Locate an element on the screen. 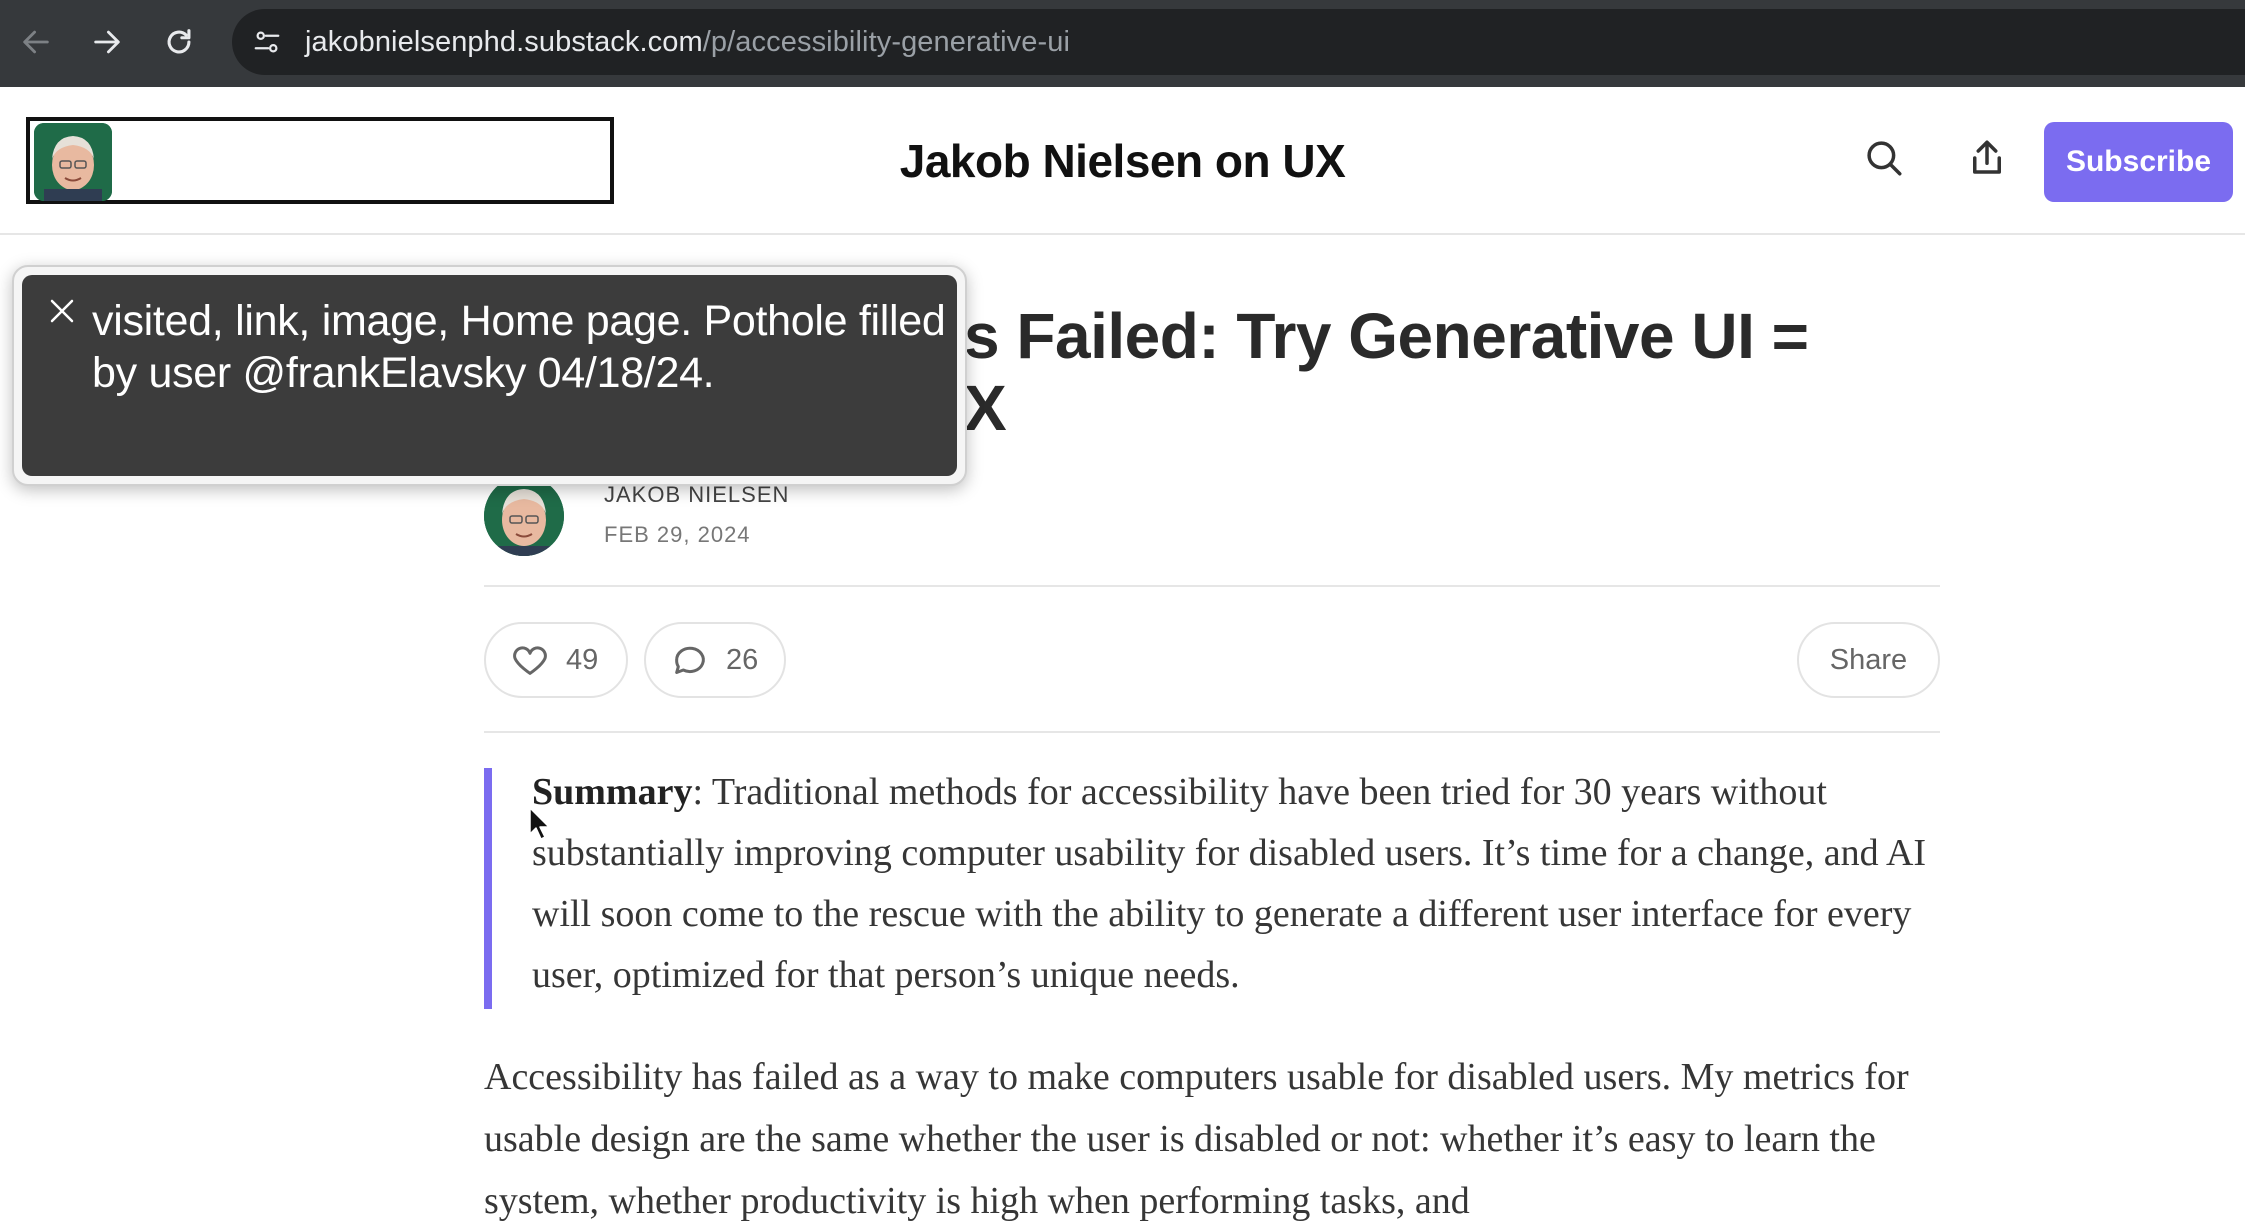  forward-arrow-icon is located at coordinates (107, 42).